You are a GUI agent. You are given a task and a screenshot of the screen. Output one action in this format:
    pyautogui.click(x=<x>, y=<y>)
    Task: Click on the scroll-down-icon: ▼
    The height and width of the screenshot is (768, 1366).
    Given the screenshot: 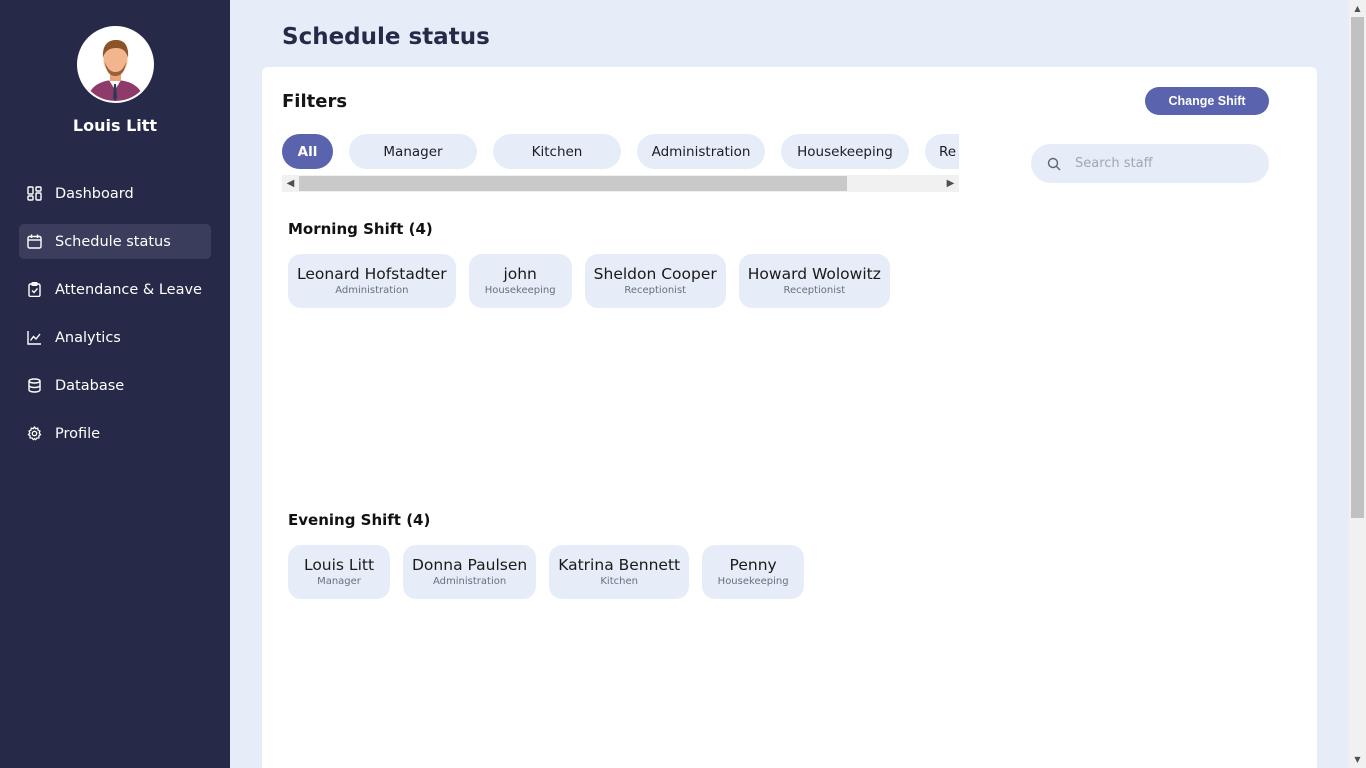 What is the action you would take?
    pyautogui.click(x=1357, y=759)
    